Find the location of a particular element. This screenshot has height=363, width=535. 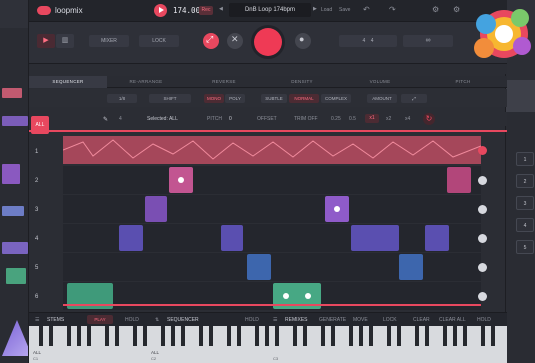

hold-button-3: HOLD is located at coordinates (484, 320).